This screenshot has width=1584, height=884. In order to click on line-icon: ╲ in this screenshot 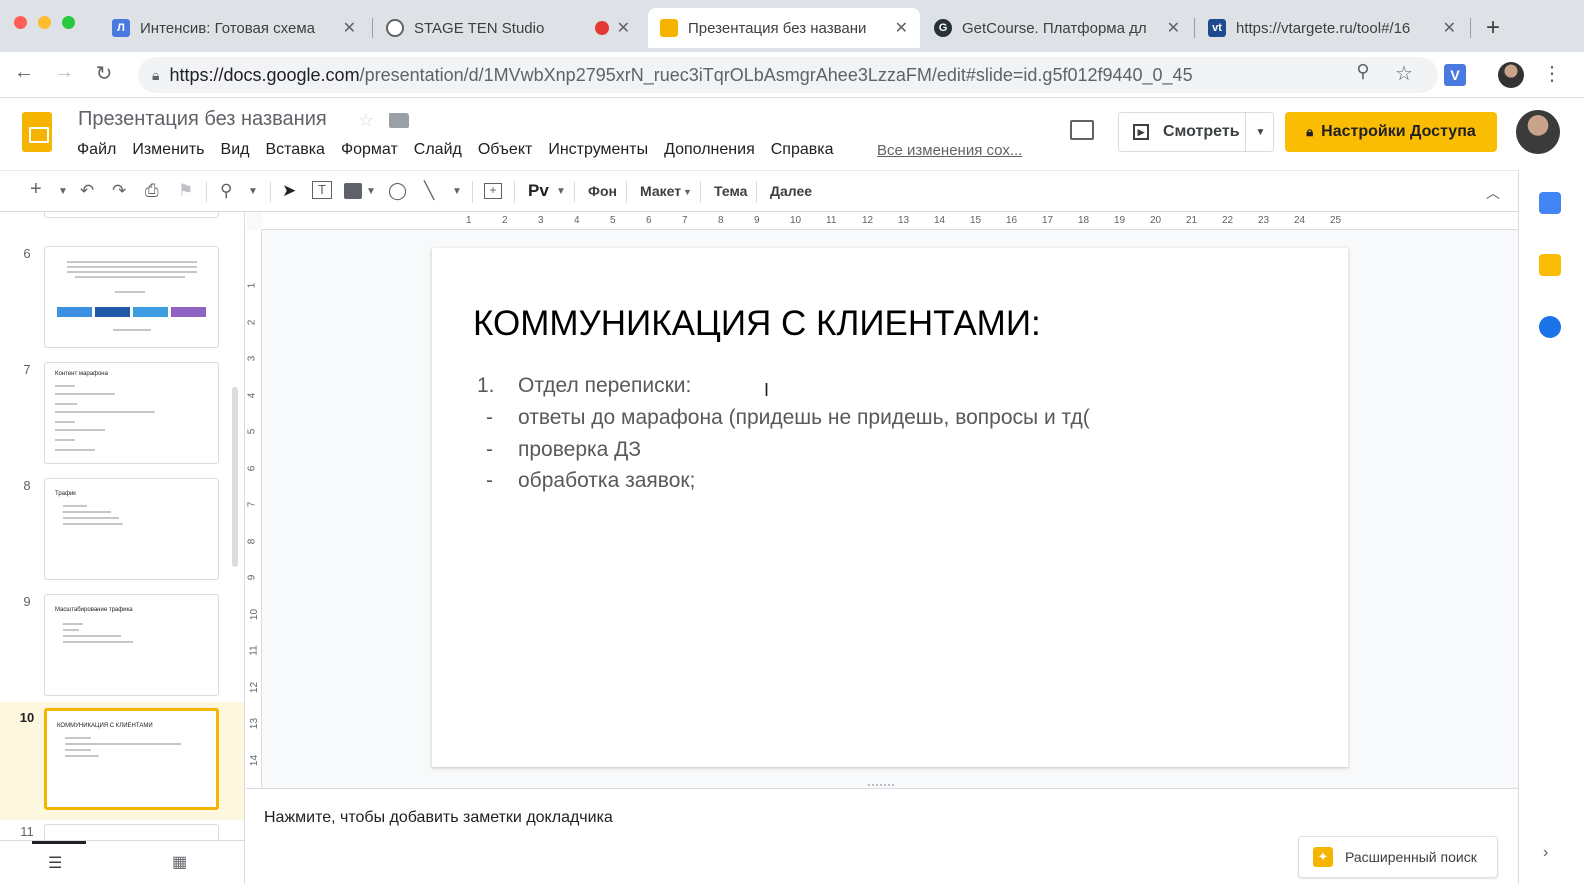, I will do `click(429, 191)`.